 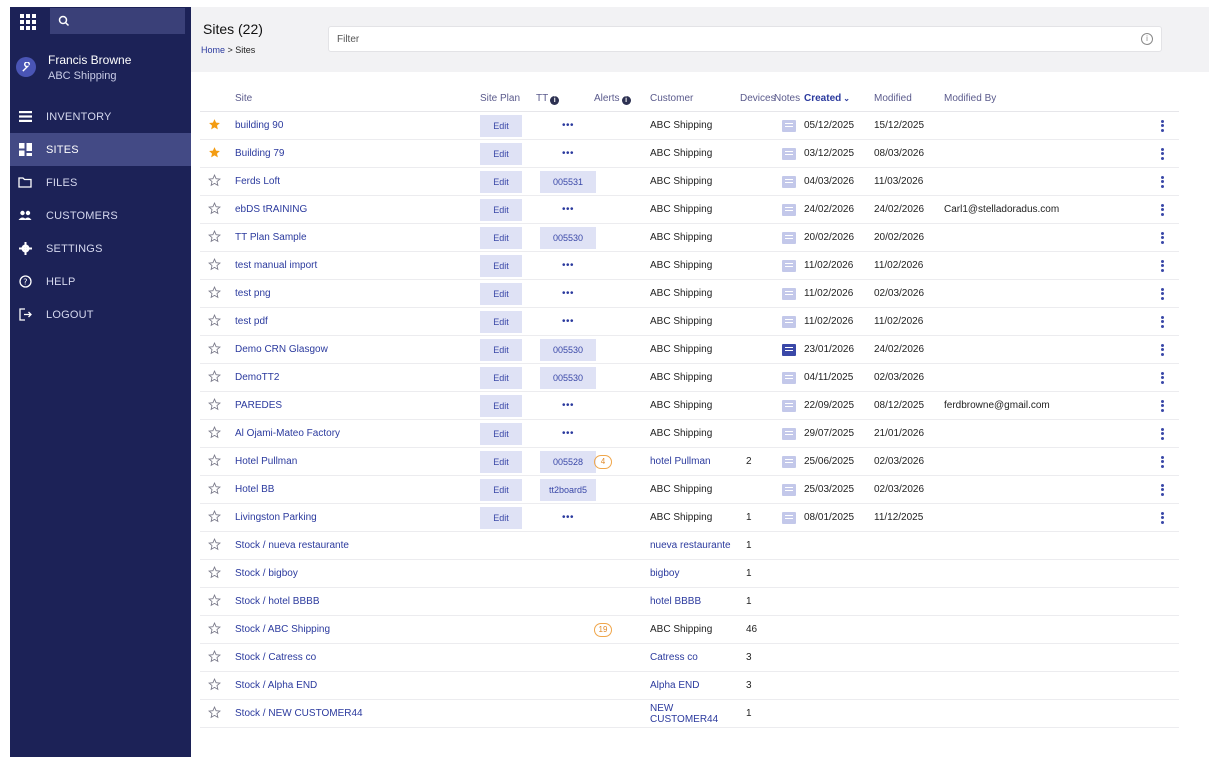 What do you see at coordinates (357, 517) in the screenshot?
I see `site-name-link: Livingston Parking` at bounding box center [357, 517].